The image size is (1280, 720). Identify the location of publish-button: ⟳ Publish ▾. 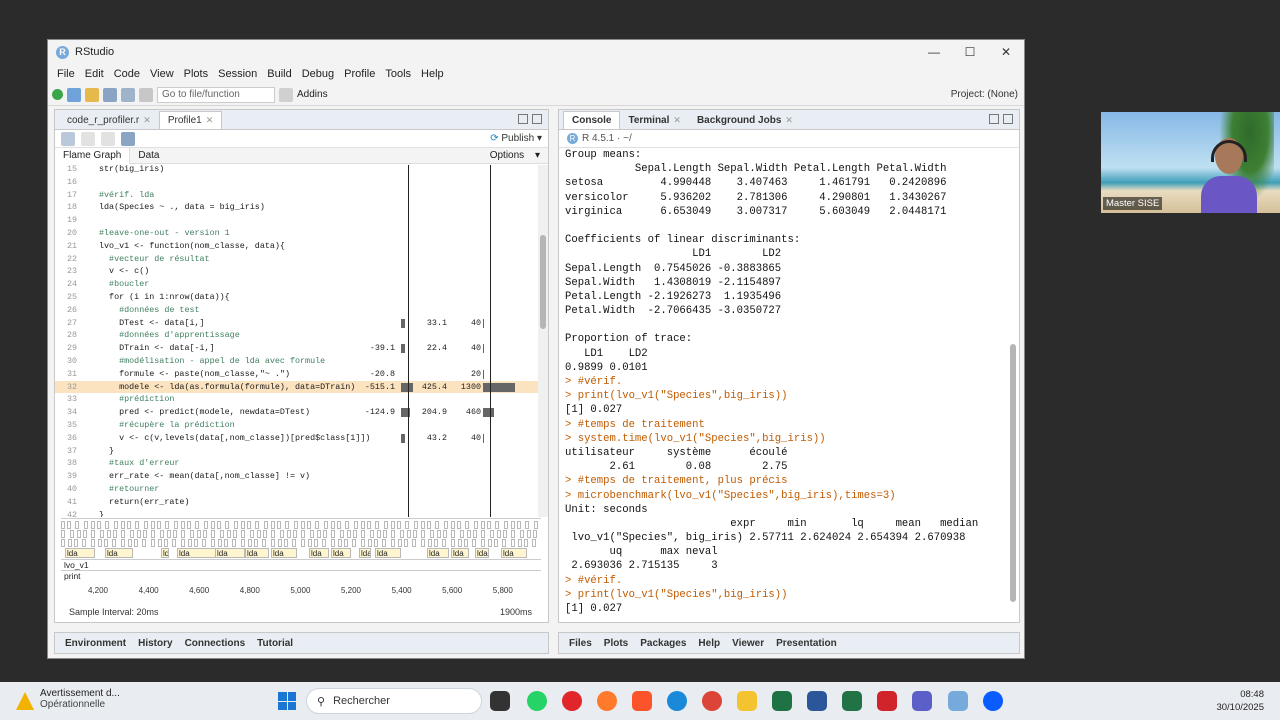
(516, 138).